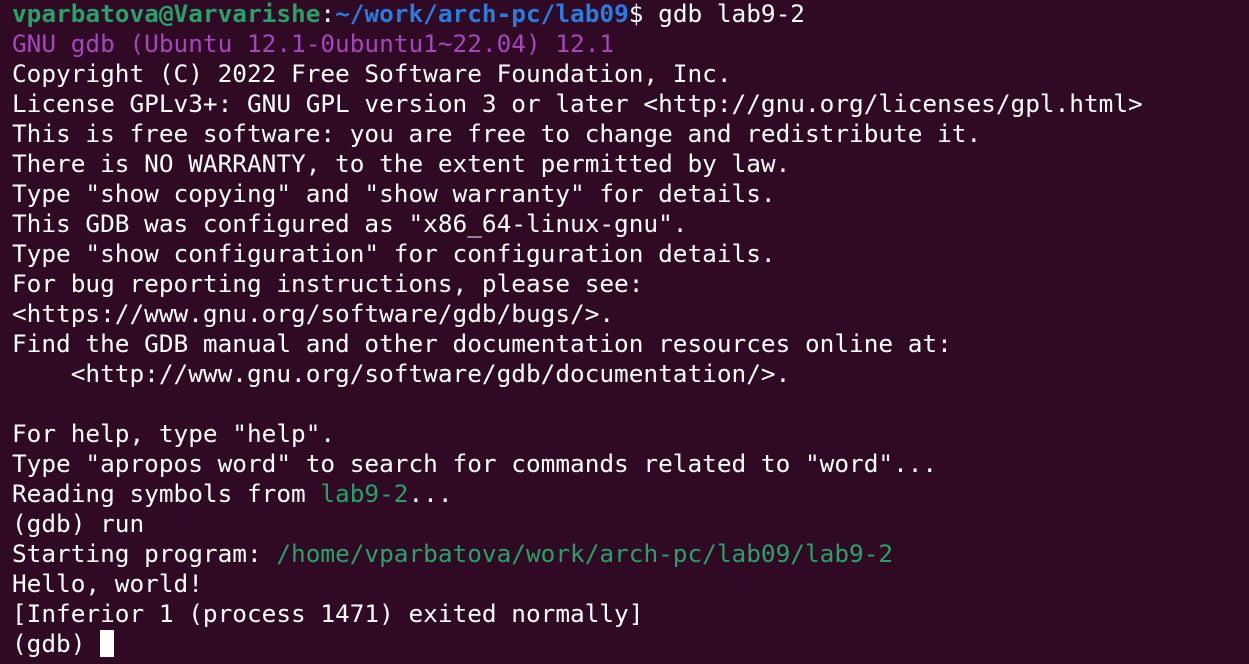  Describe the element at coordinates (78, 523) in the screenshot. I see `gdb-run-command: (gdb) run` at that location.